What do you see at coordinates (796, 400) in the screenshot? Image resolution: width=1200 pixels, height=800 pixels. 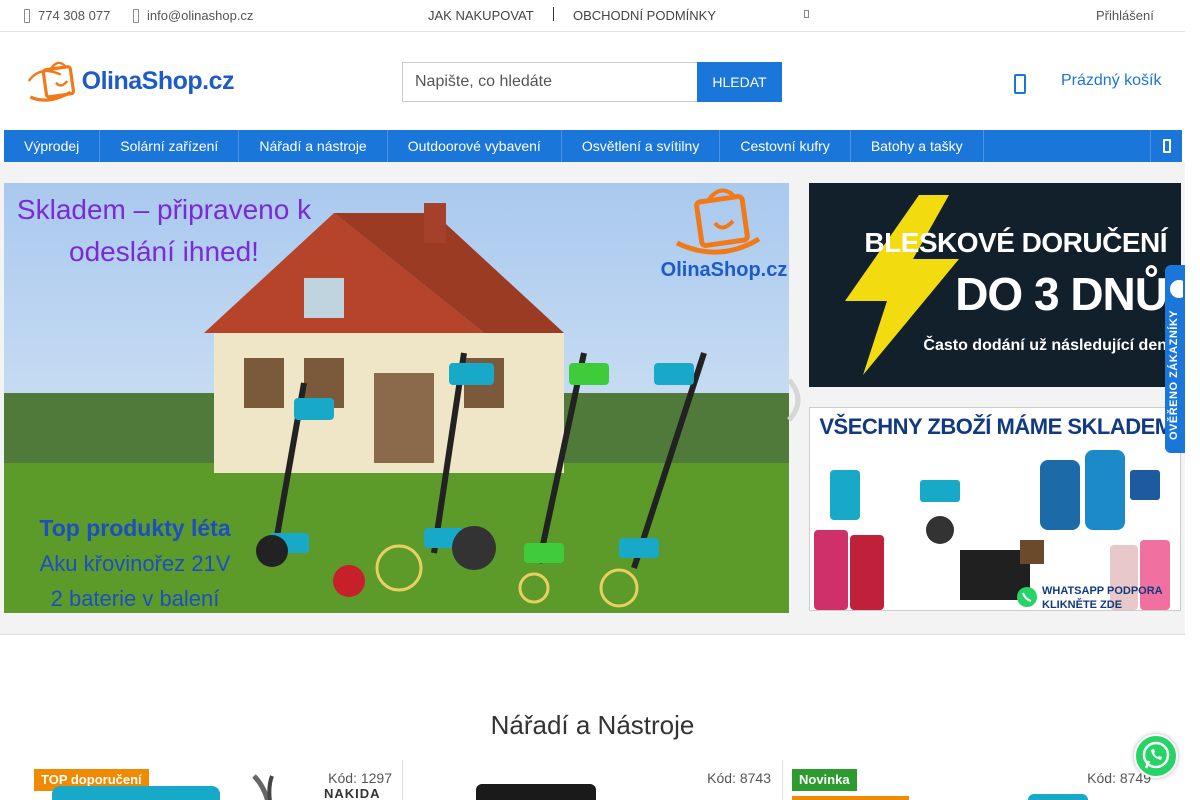 I see `carousel-next-arrow-icon` at bounding box center [796, 400].